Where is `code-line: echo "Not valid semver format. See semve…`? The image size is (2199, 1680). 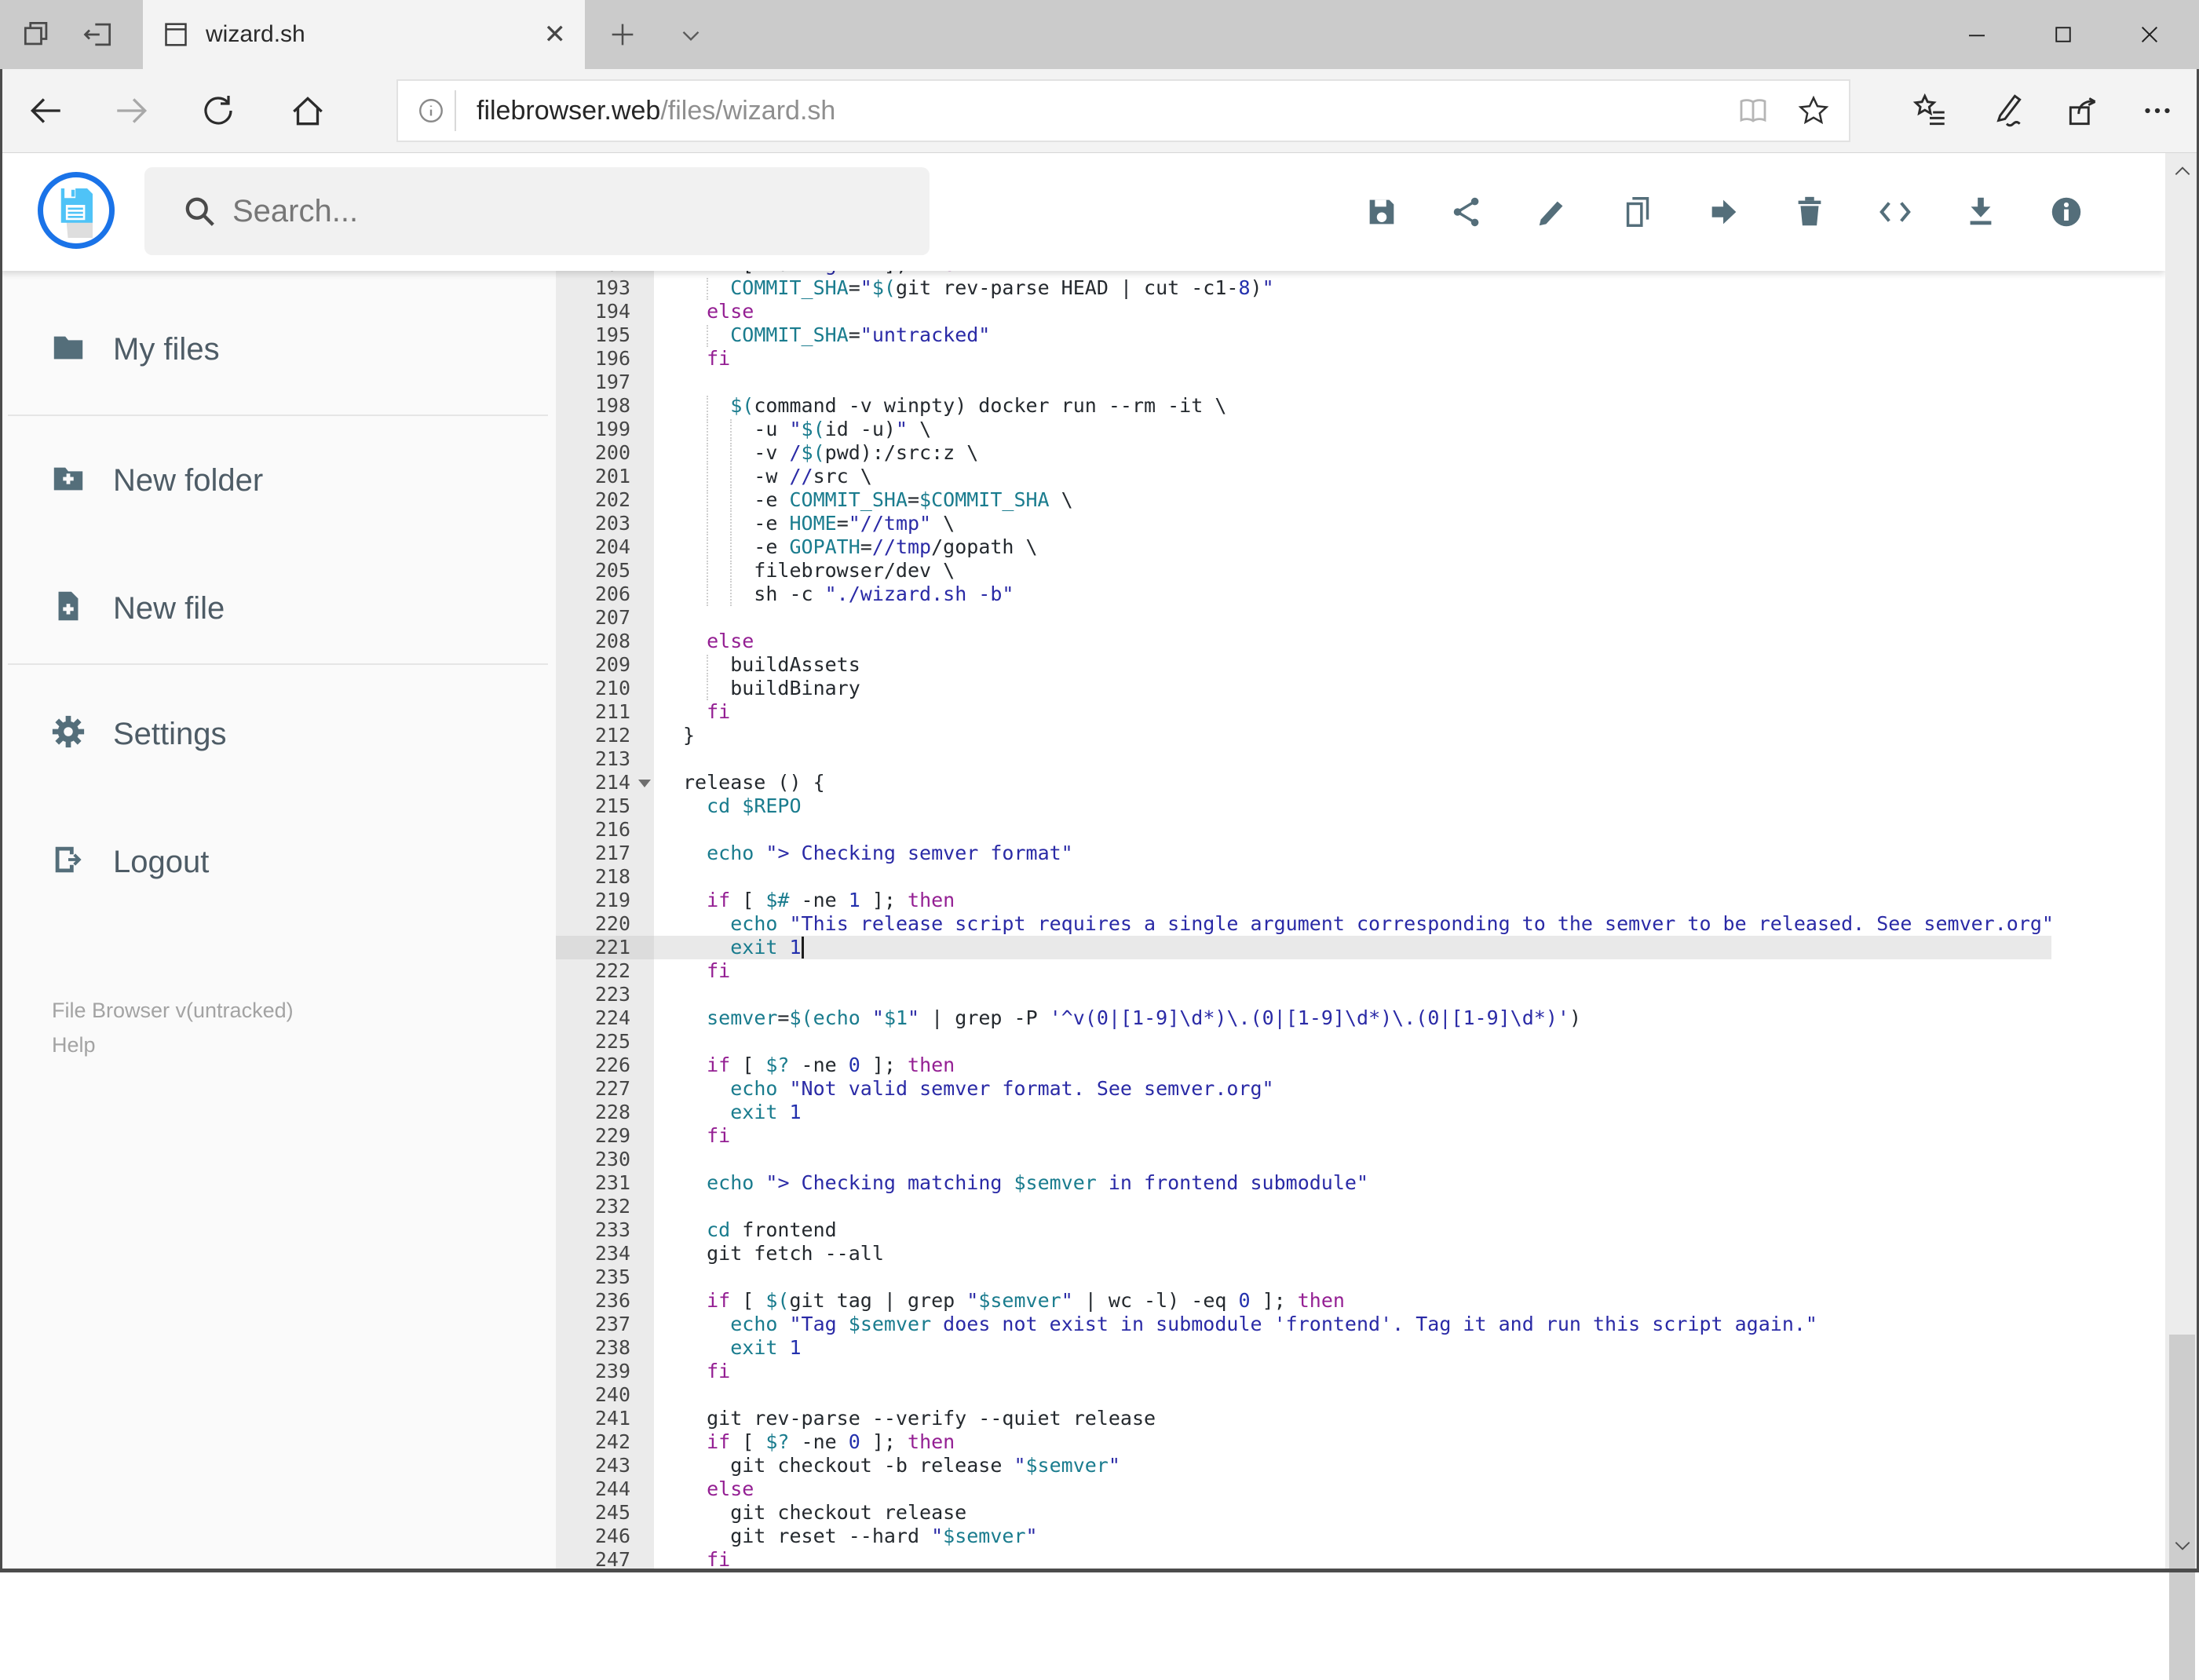
code-line: echo "Not valid semver format. See semve… is located at coordinates (1352, 1089).